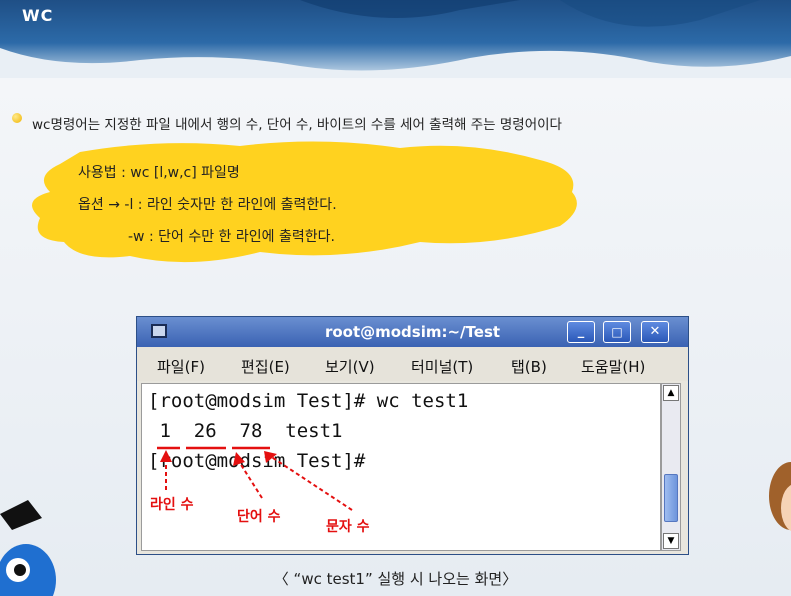 The height and width of the screenshot is (596, 791). What do you see at coordinates (231, 237) in the screenshot?
I see `option-w-line: -w : 단어 수만 한 라인에 출력한다.` at bounding box center [231, 237].